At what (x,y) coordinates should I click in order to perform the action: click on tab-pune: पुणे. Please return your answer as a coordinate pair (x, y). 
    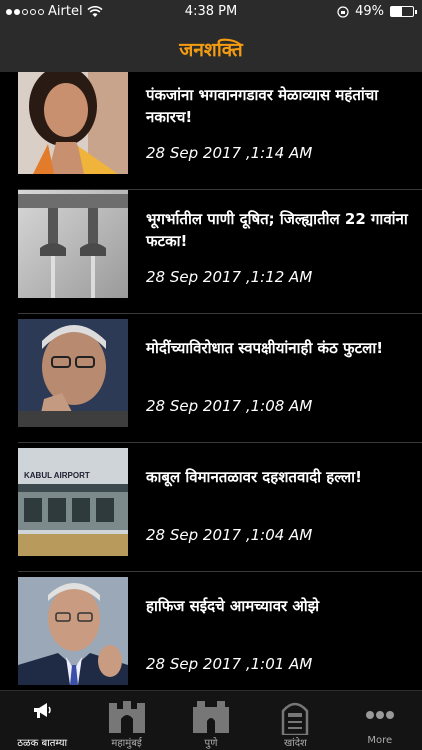
    Looking at the image, I should click on (211, 720).